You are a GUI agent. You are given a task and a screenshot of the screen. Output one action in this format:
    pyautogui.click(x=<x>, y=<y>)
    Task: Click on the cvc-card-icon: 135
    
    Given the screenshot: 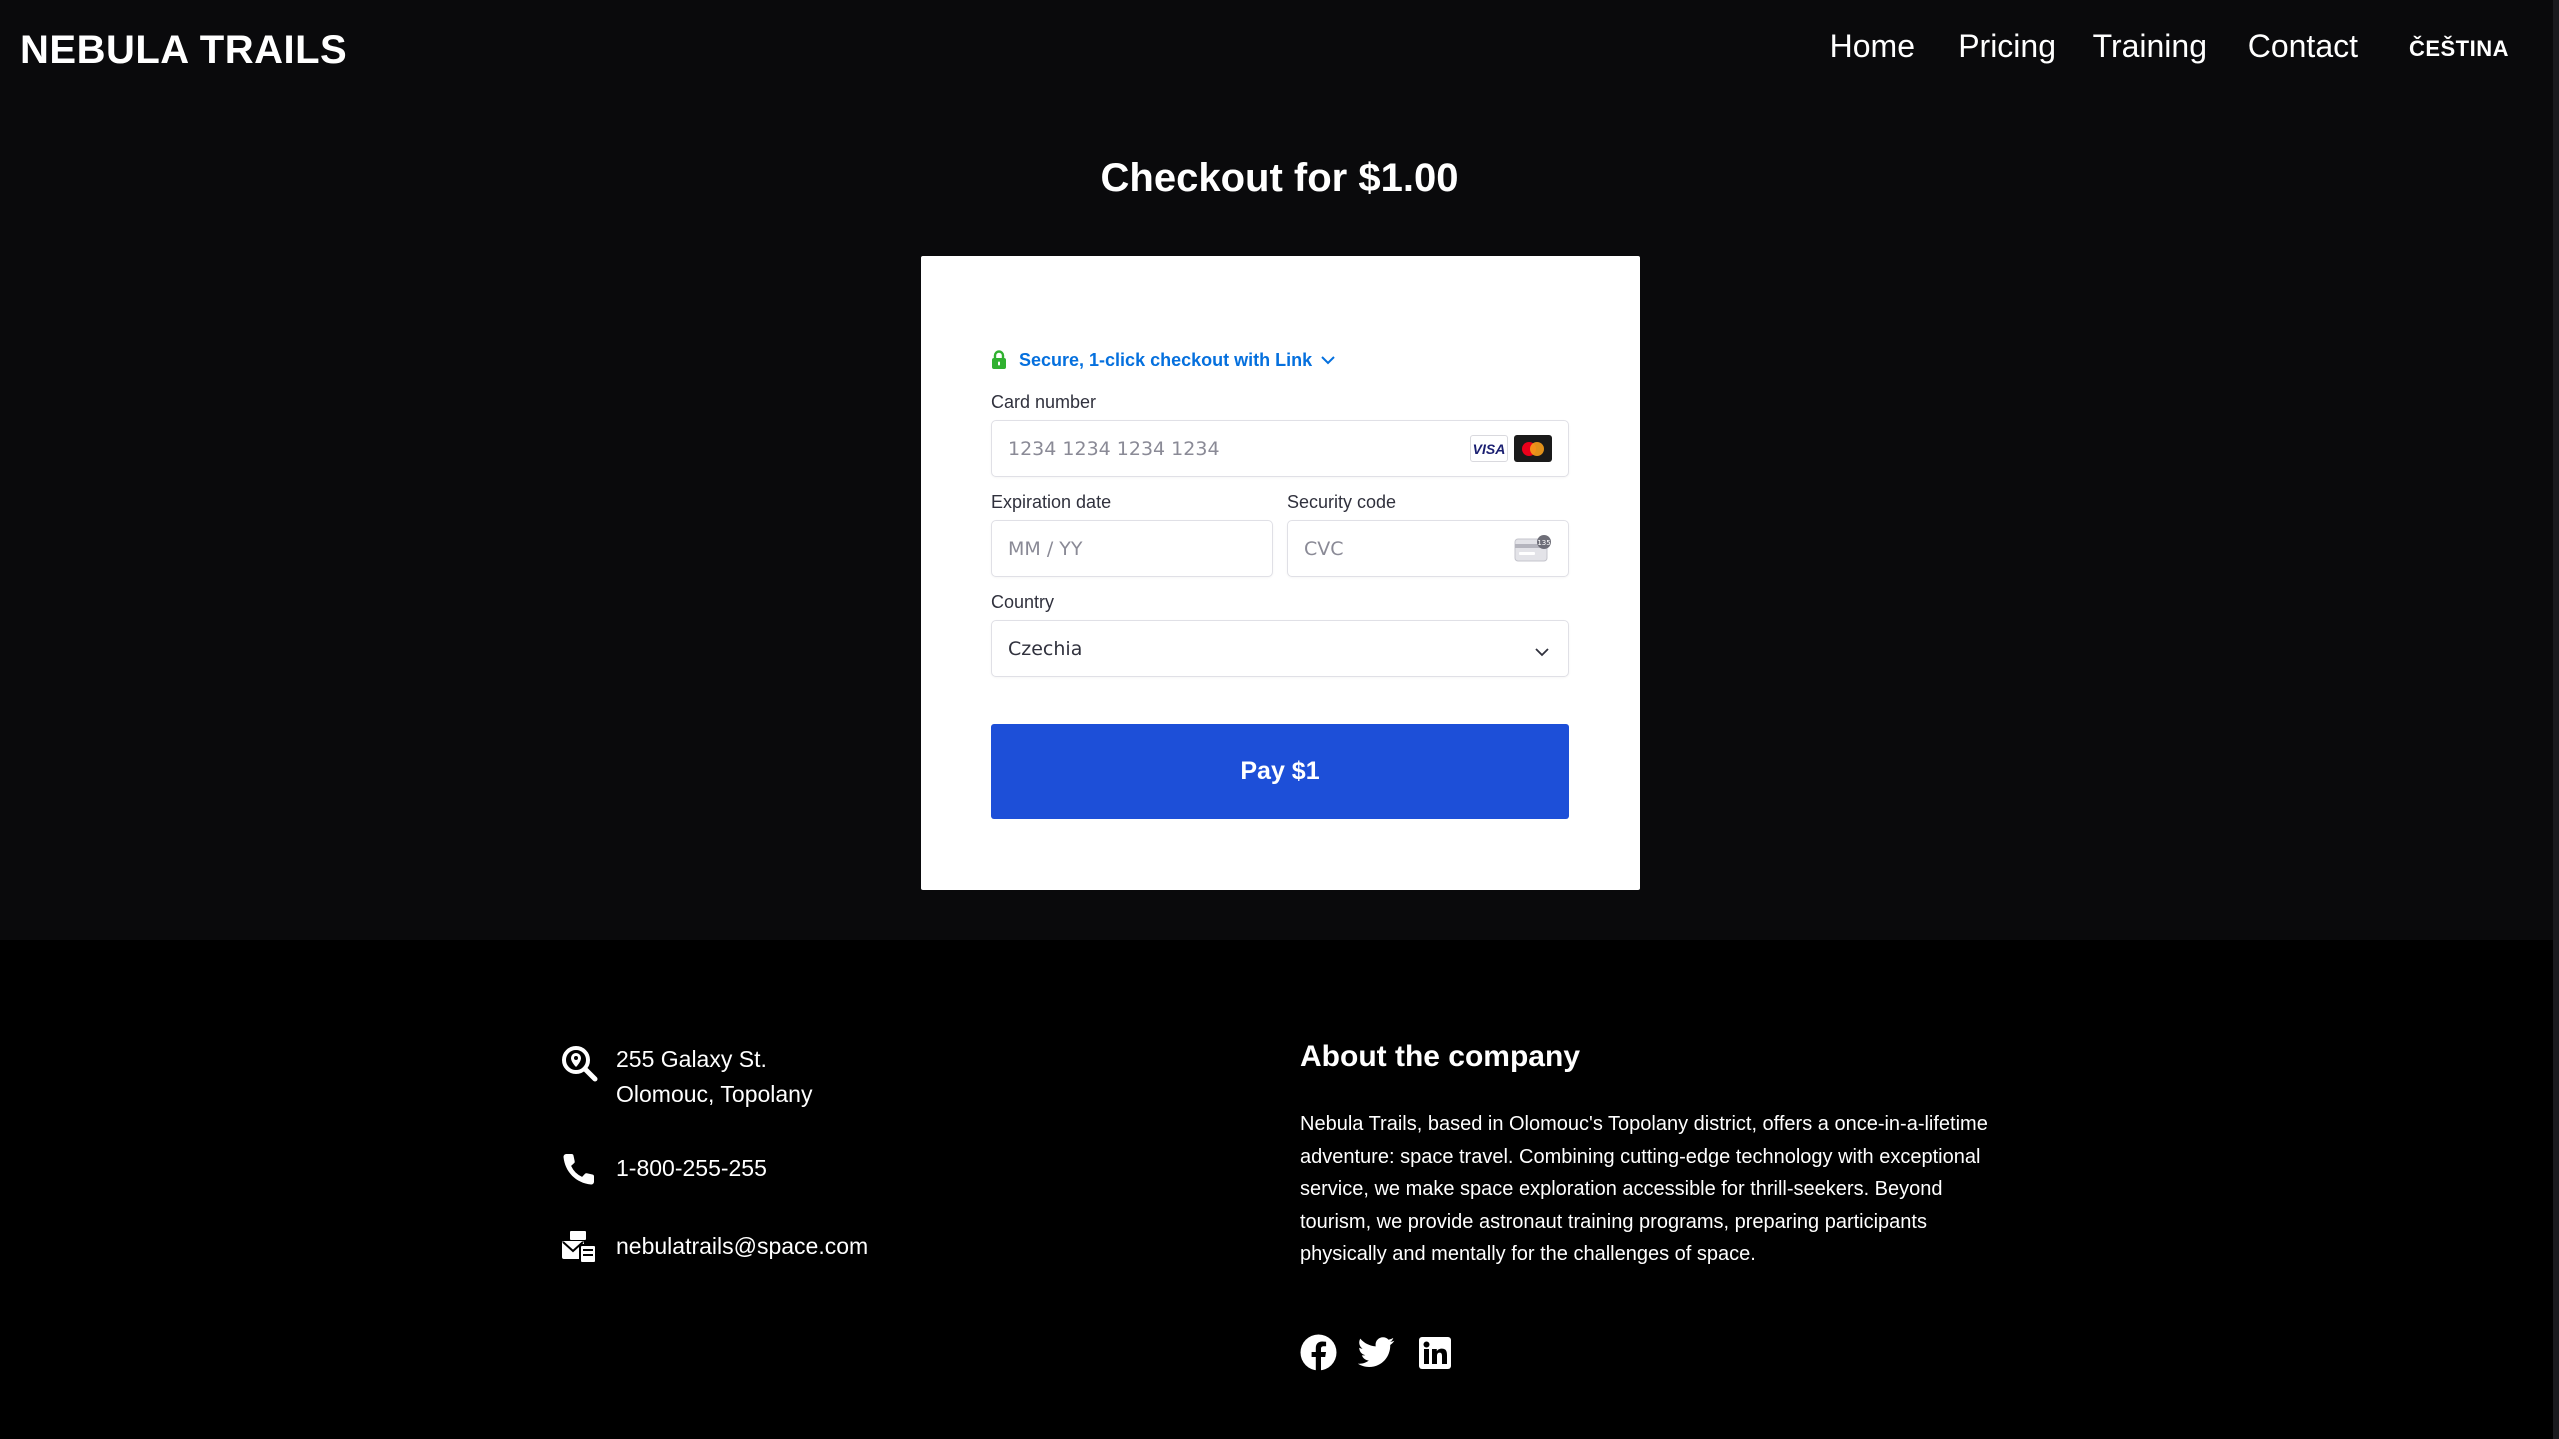 What is the action you would take?
    pyautogui.click(x=1533, y=551)
    